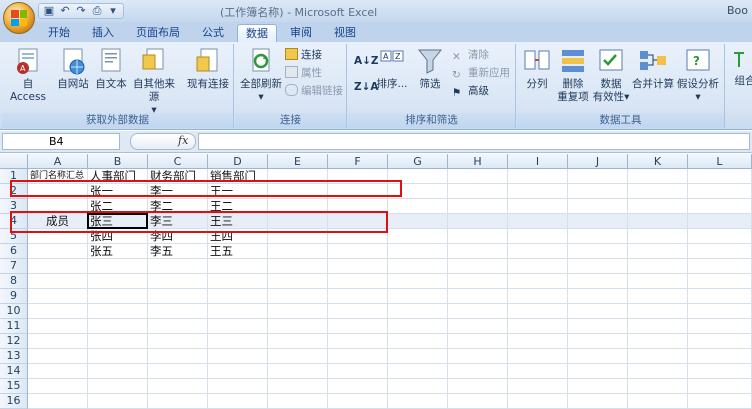  Describe the element at coordinates (720, 236) in the screenshot. I see `cell-L5` at that location.